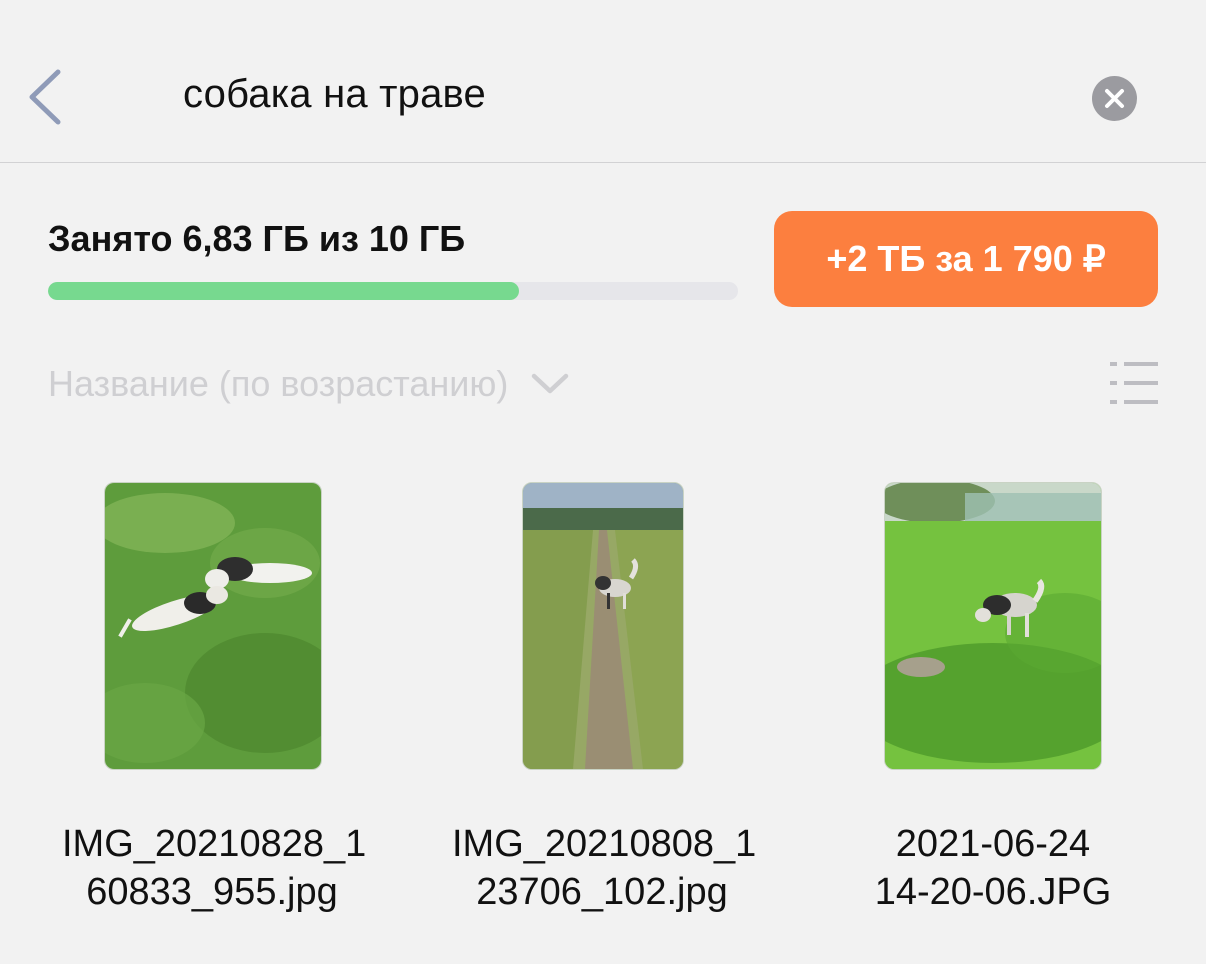 The image size is (1206, 964). Describe the element at coordinates (993, 844) in the screenshot. I see `file-name-line-1: 2021-06-24` at that location.